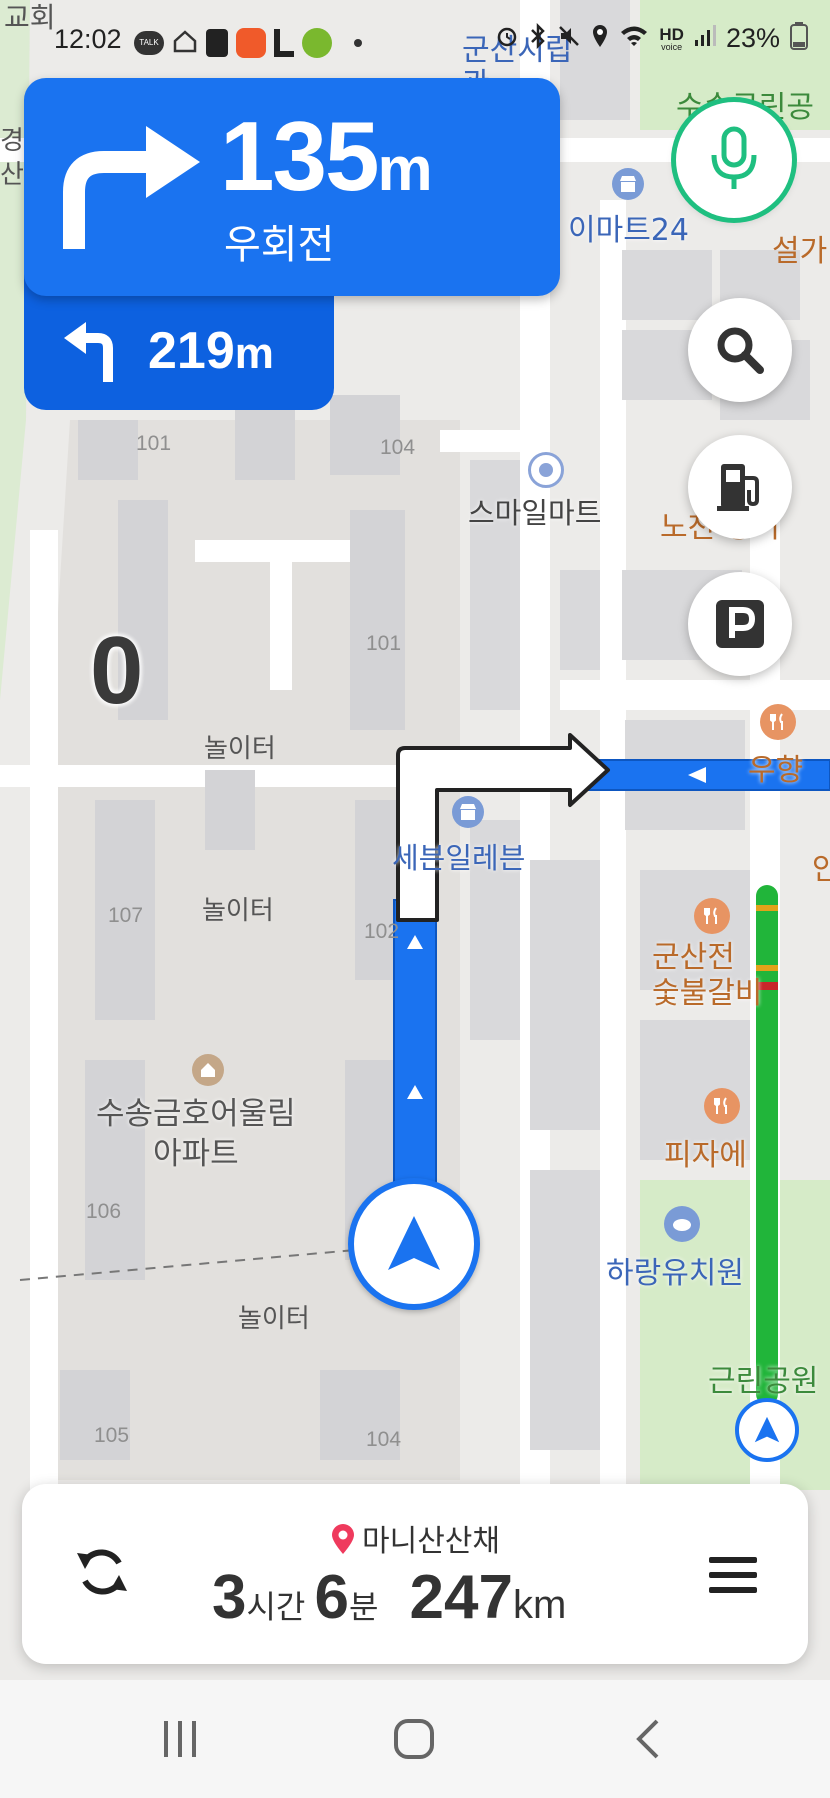 The image size is (830, 1798). I want to click on remaining-distance: 247, so click(461, 1597).